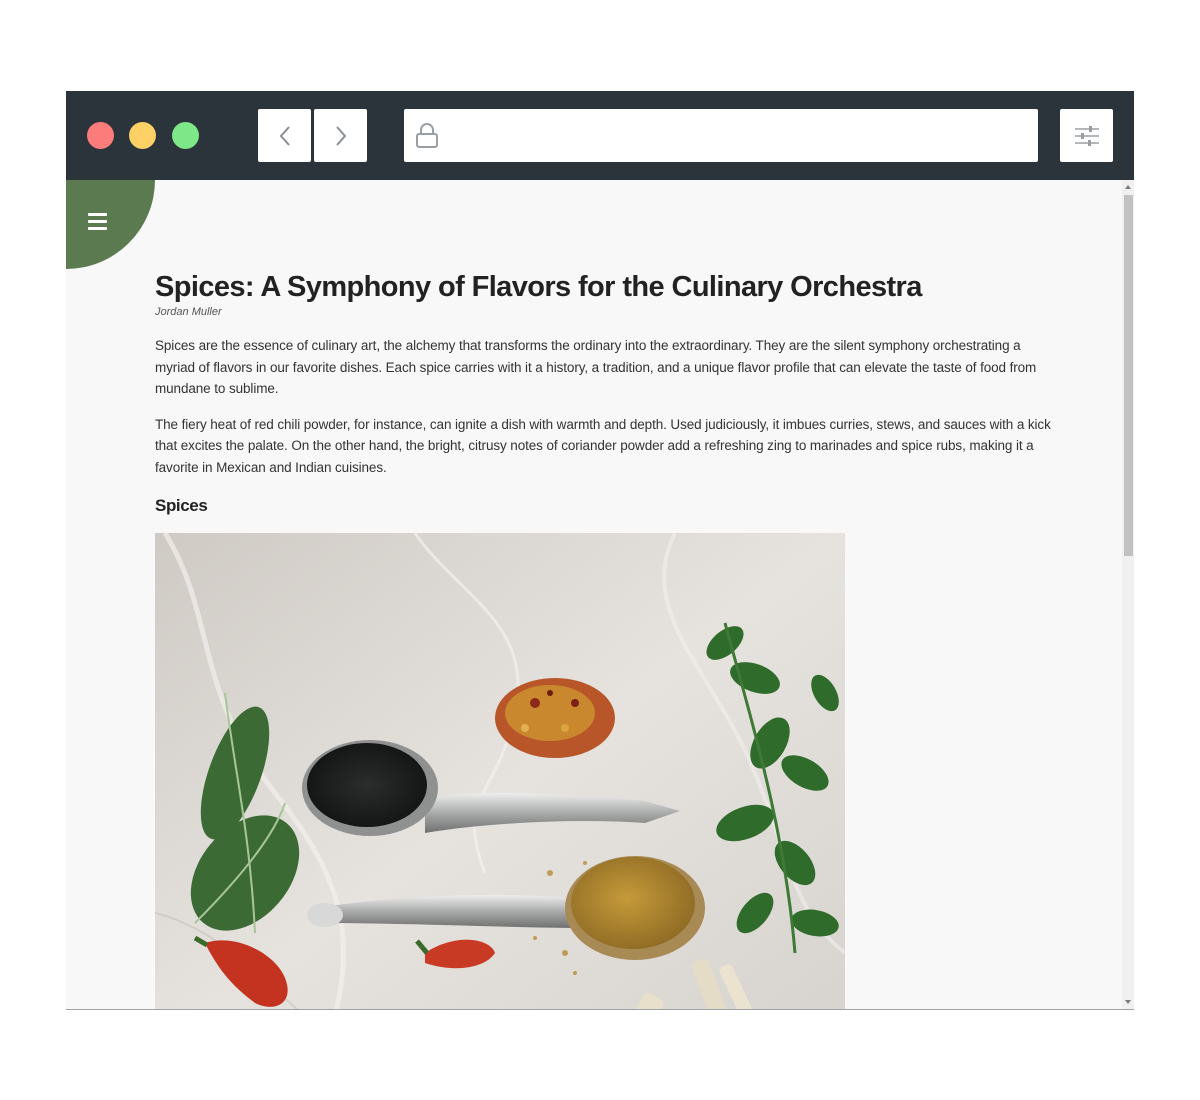 This screenshot has height=1100, width=1200. I want to click on browser-titlebar, so click(600, 135).